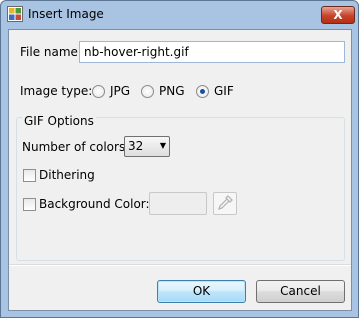 Image resolution: width=359 pixels, height=318 pixels. I want to click on dialog-title: Insert Image, so click(66, 14).